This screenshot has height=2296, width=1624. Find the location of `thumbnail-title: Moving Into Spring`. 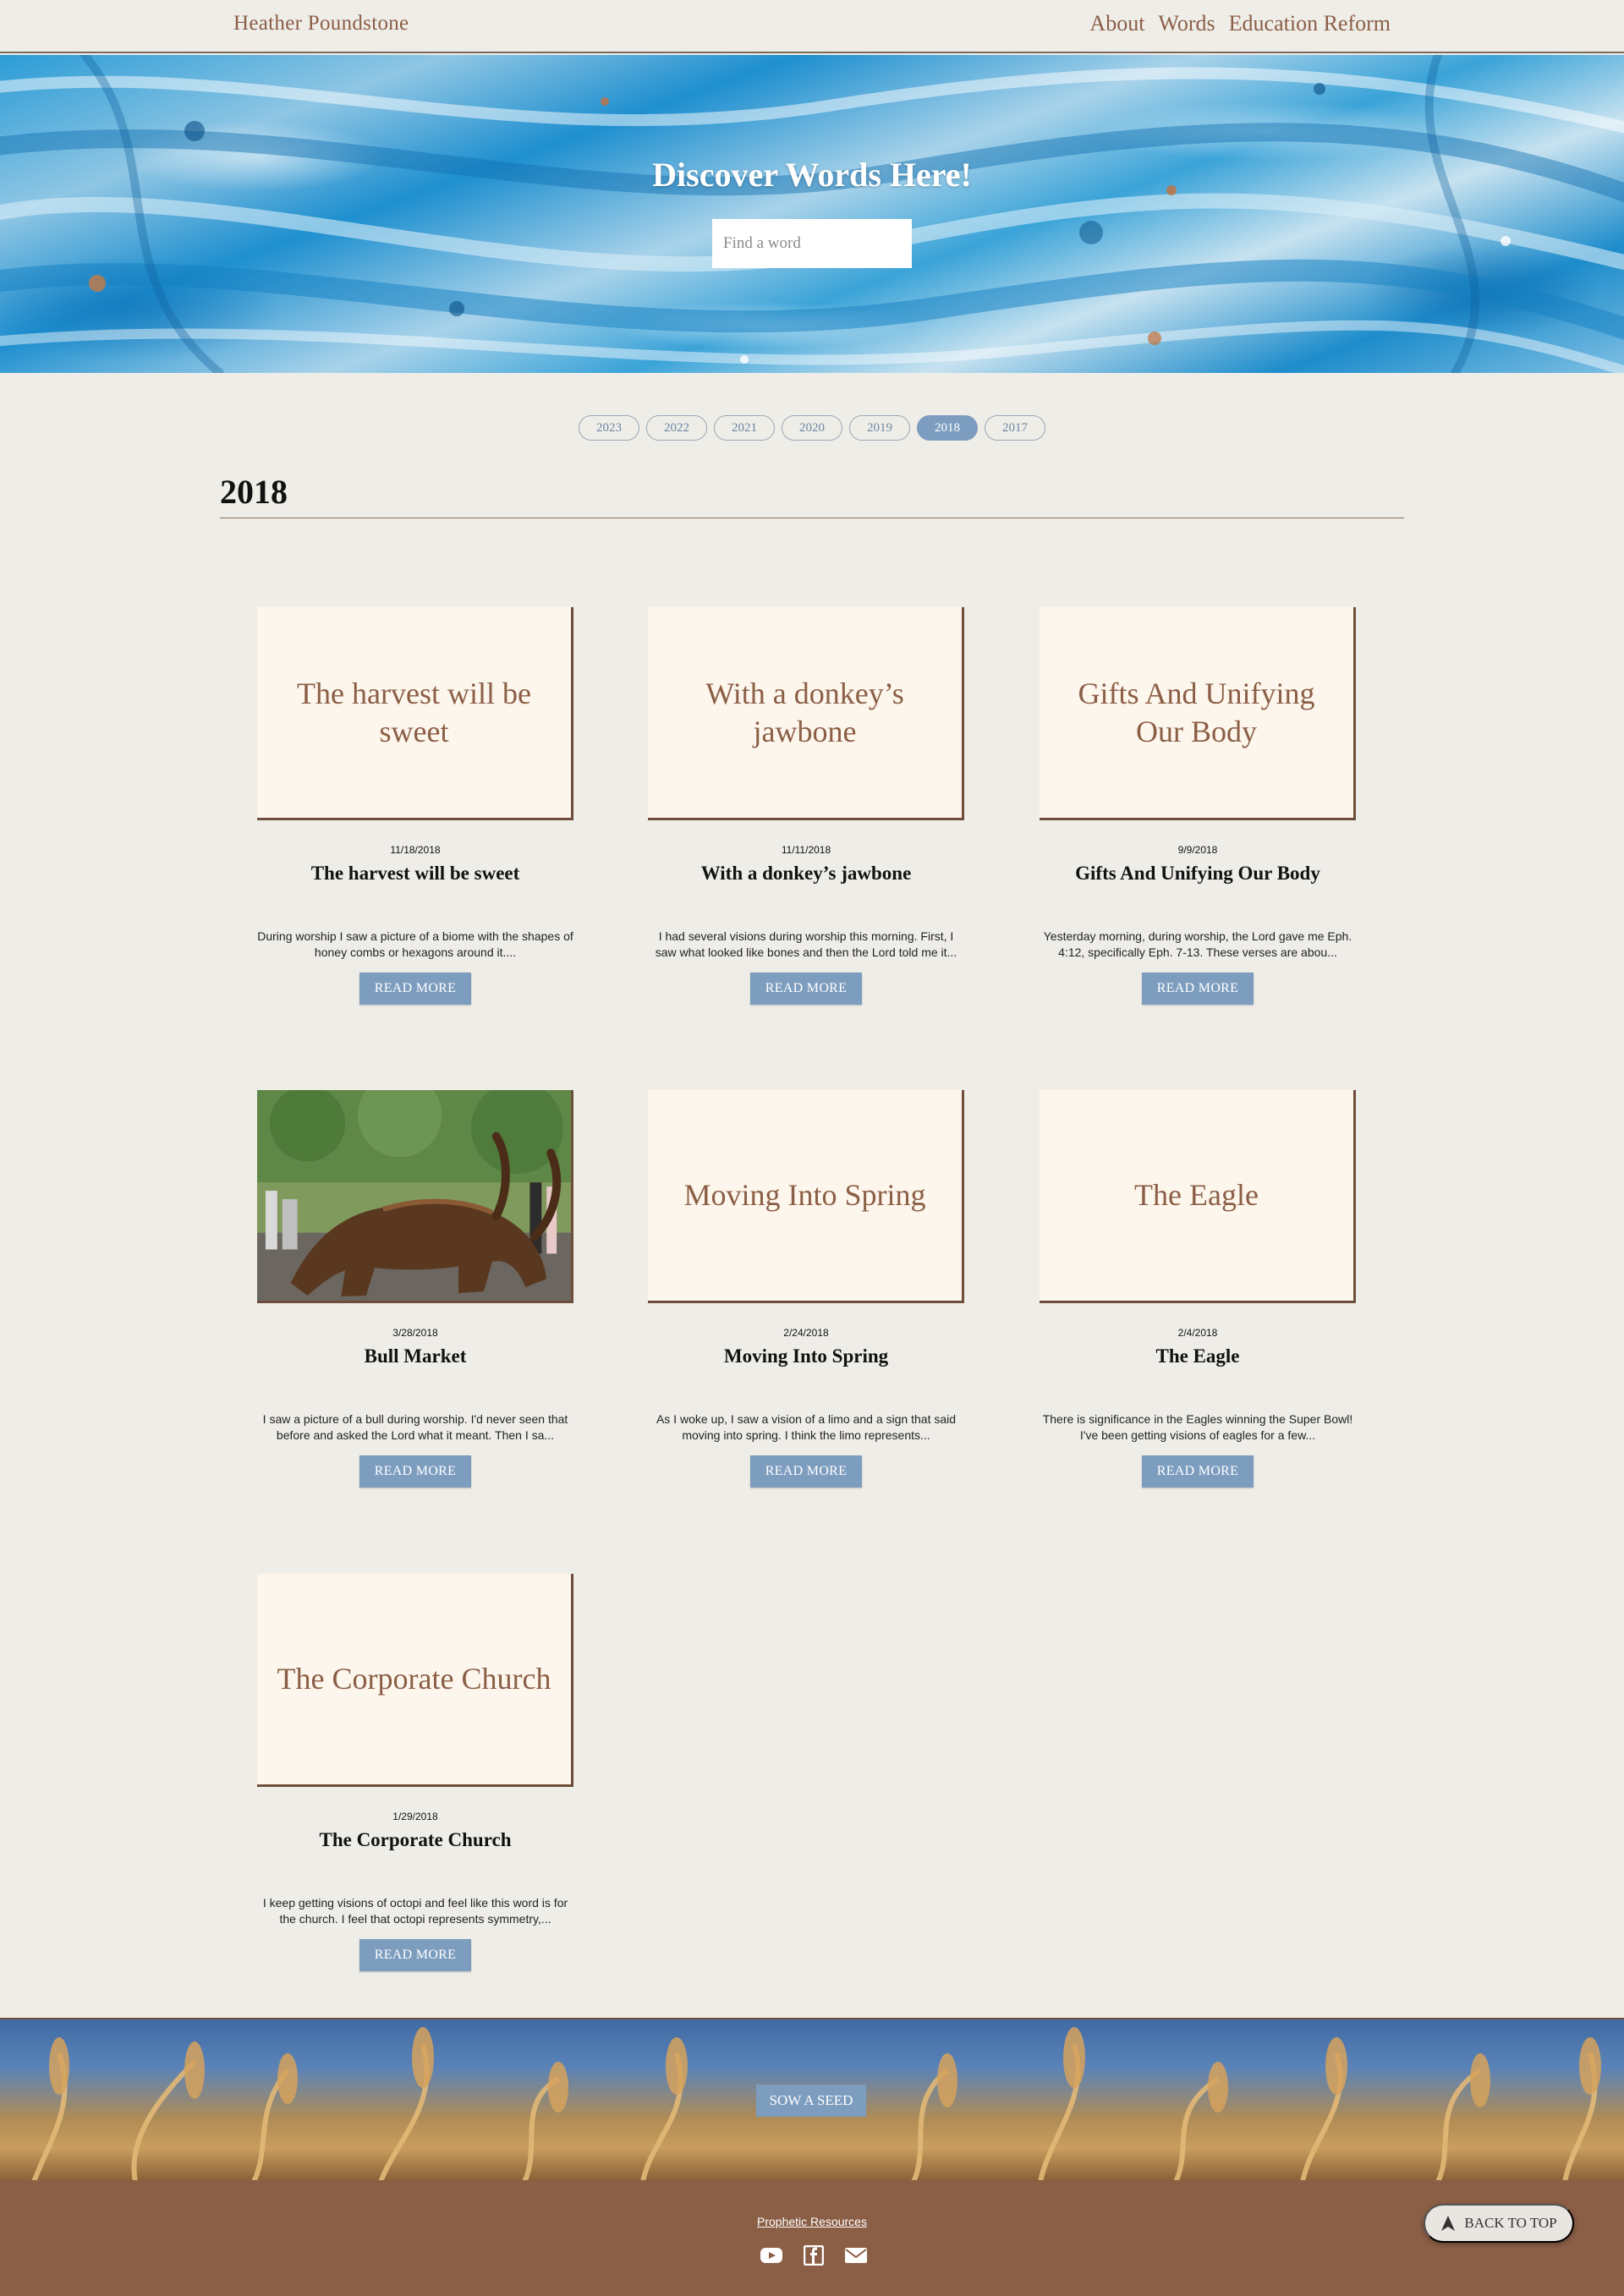

thumbnail-title: Moving Into Spring is located at coordinates (805, 1195).